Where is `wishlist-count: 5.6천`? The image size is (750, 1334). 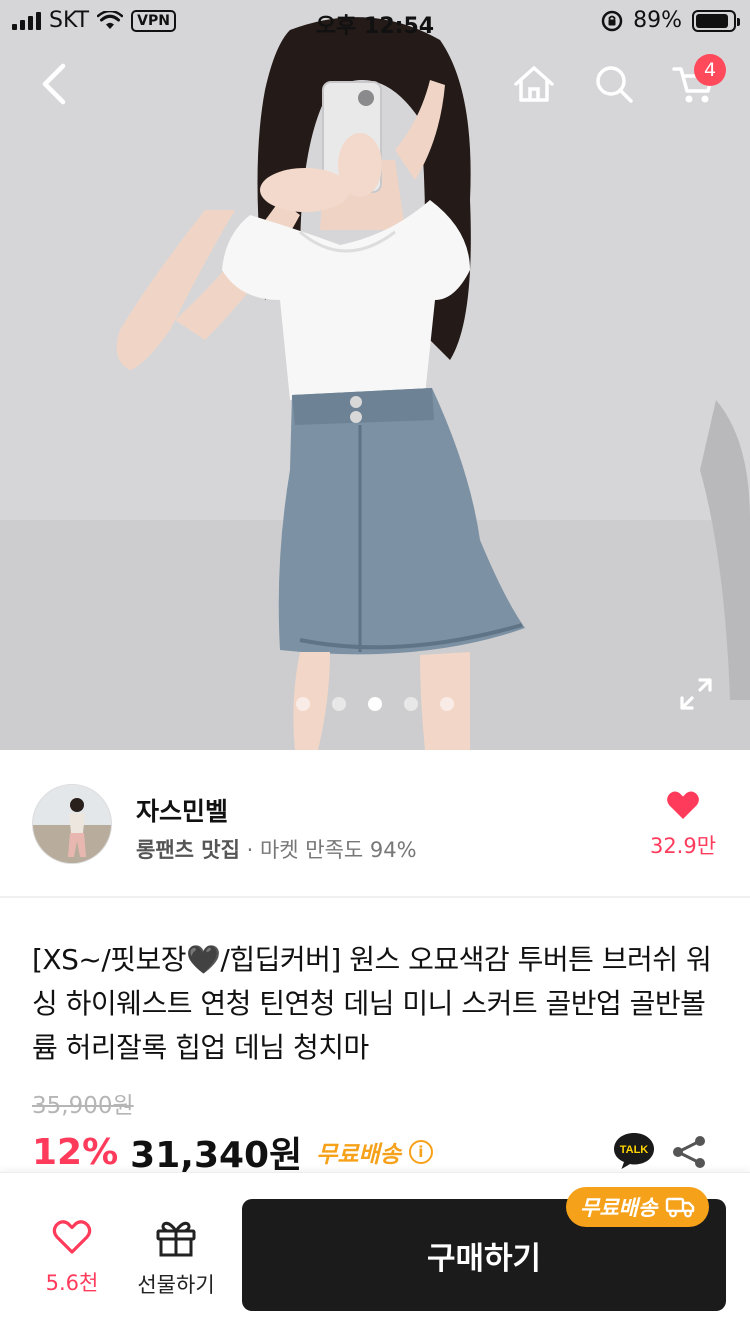 wishlist-count: 5.6천 is located at coordinates (72, 1283).